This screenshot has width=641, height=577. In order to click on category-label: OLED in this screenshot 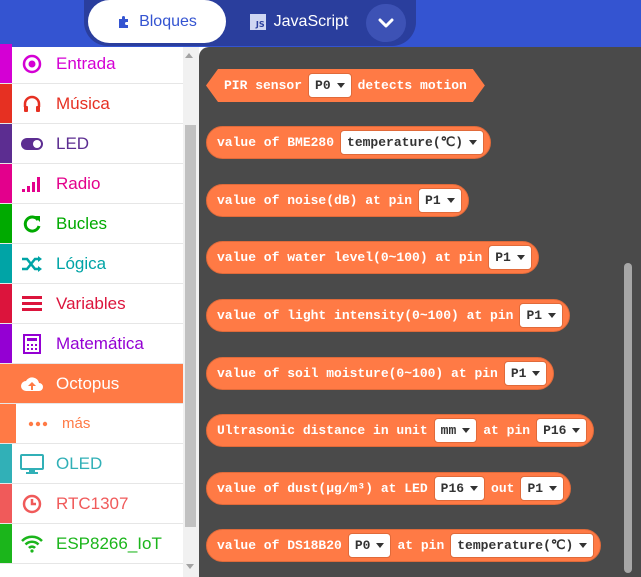, I will do `click(79, 463)`.